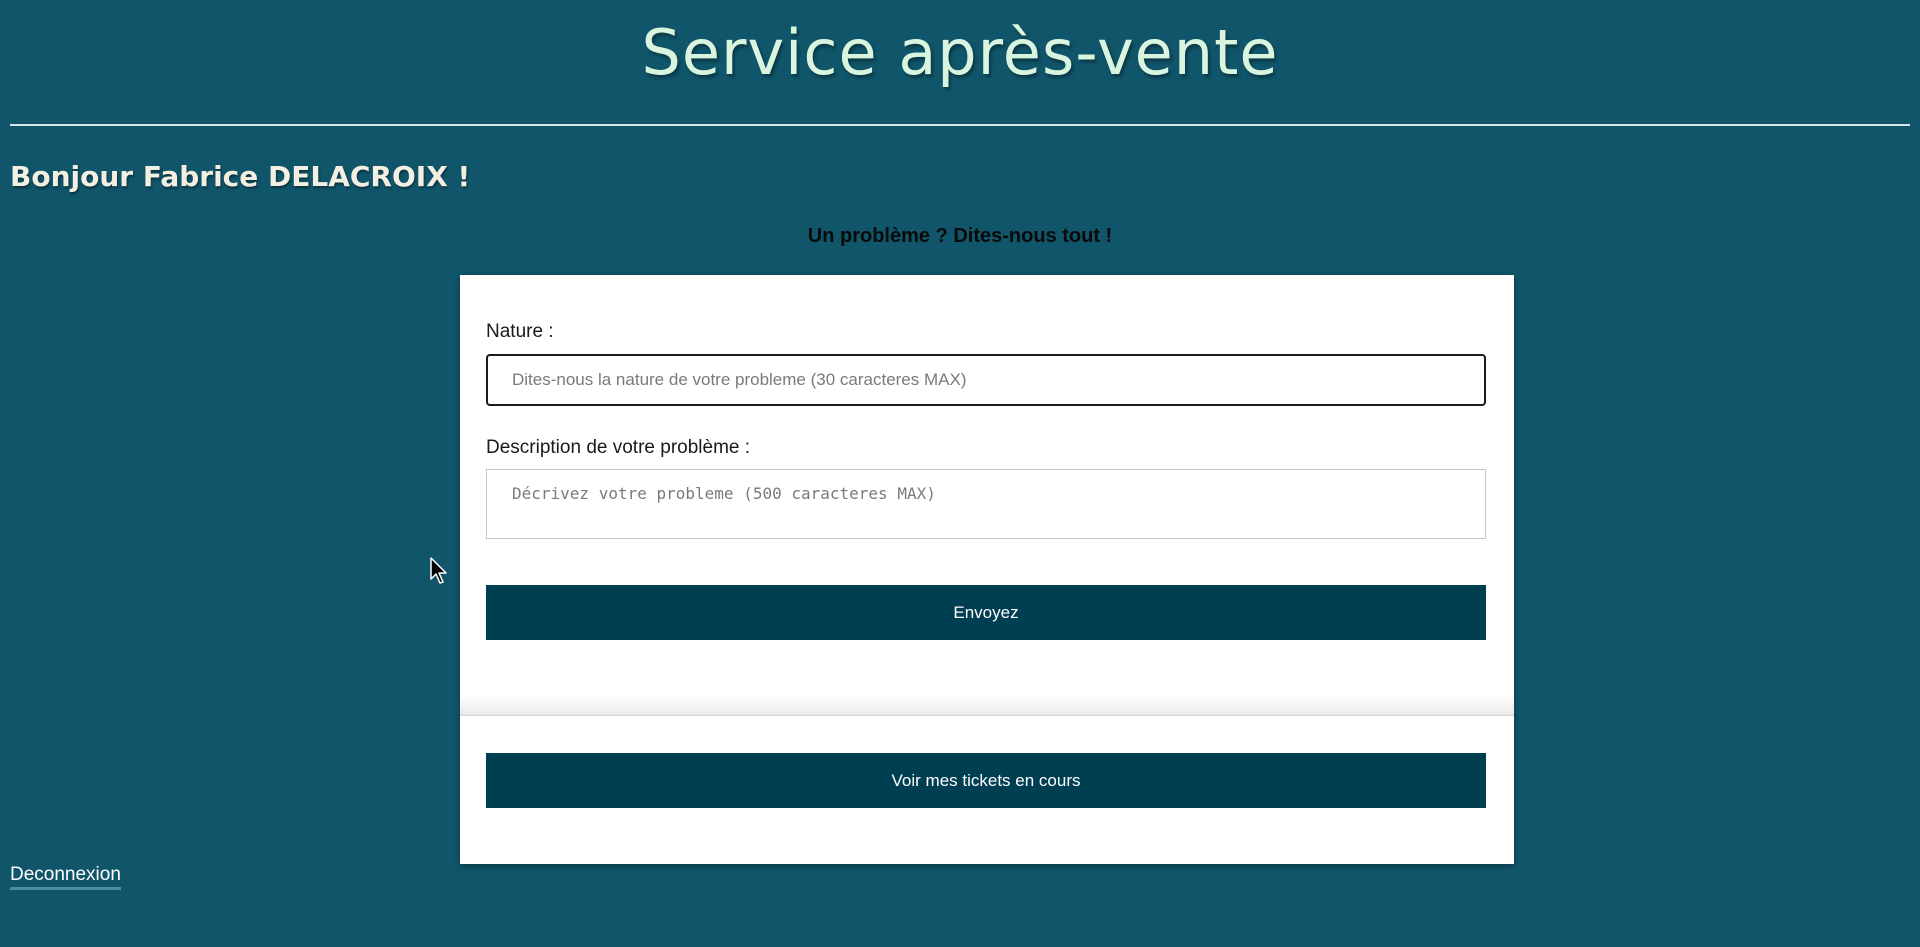  Describe the element at coordinates (618, 447) in the screenshot. I see `description-label: Description de votre problème :` at that location.